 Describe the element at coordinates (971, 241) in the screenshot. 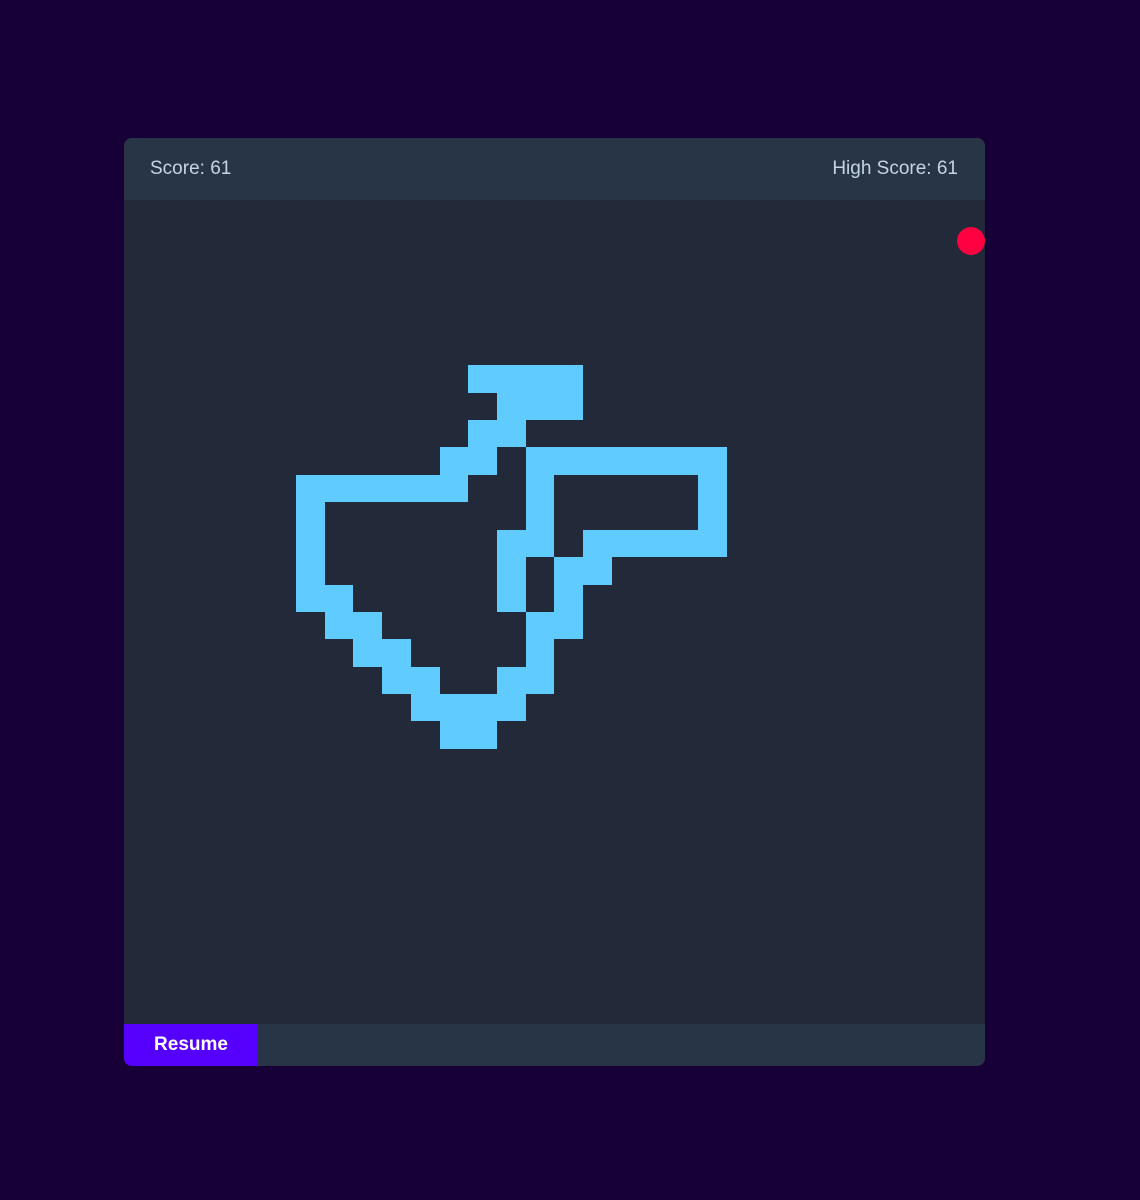

I see `food-apple` at that location.